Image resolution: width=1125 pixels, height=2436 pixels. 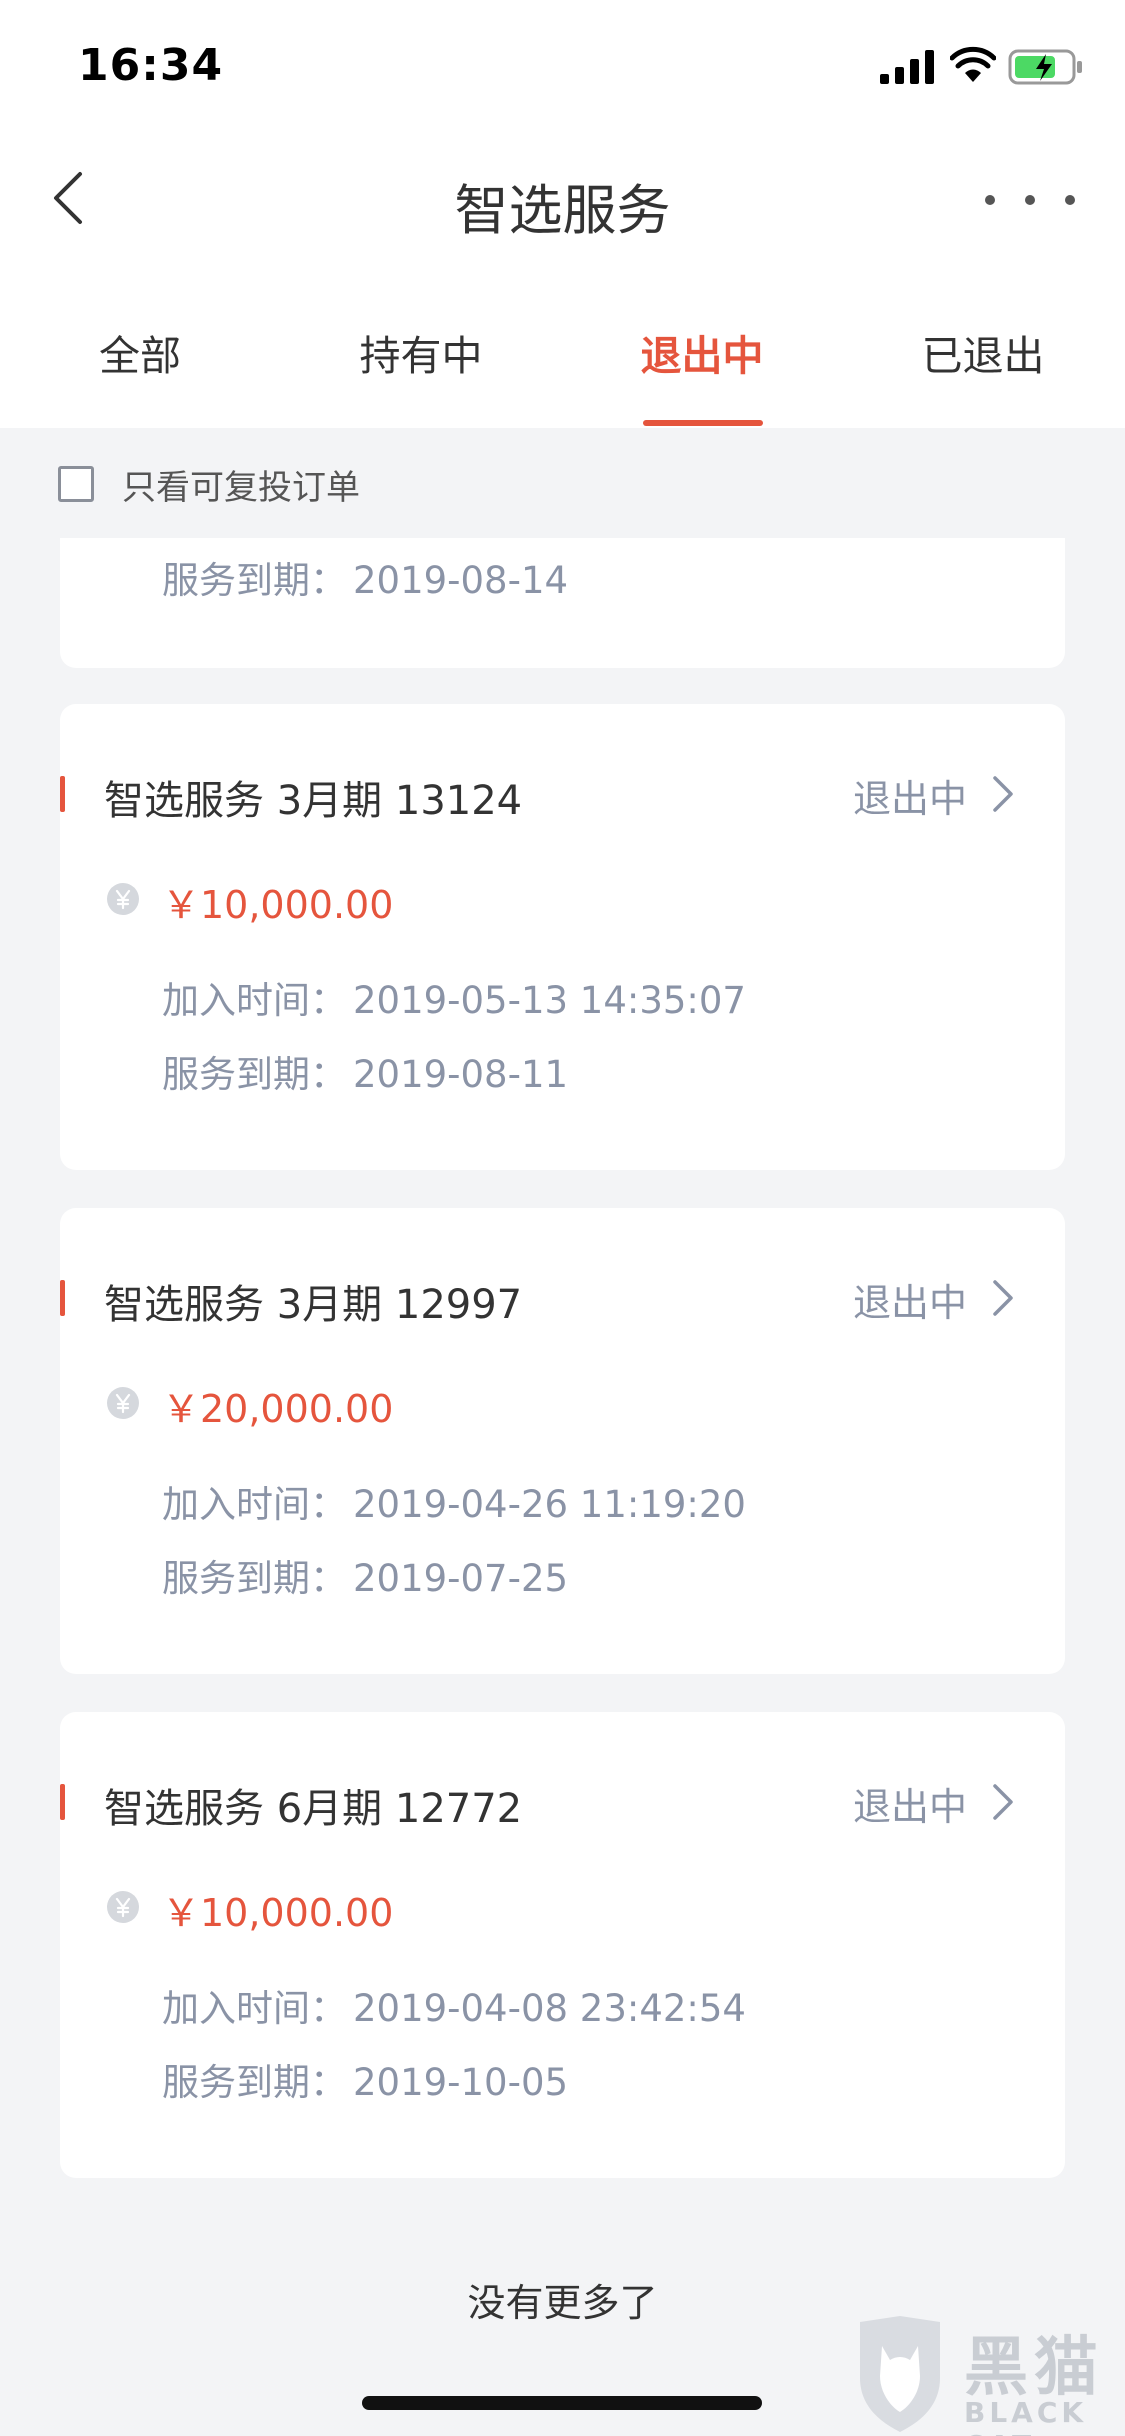 What do you see at coordinates (1045, 67) in the screenshot?
I see `battery-charging-icon` at bounding box center [1045, 67].